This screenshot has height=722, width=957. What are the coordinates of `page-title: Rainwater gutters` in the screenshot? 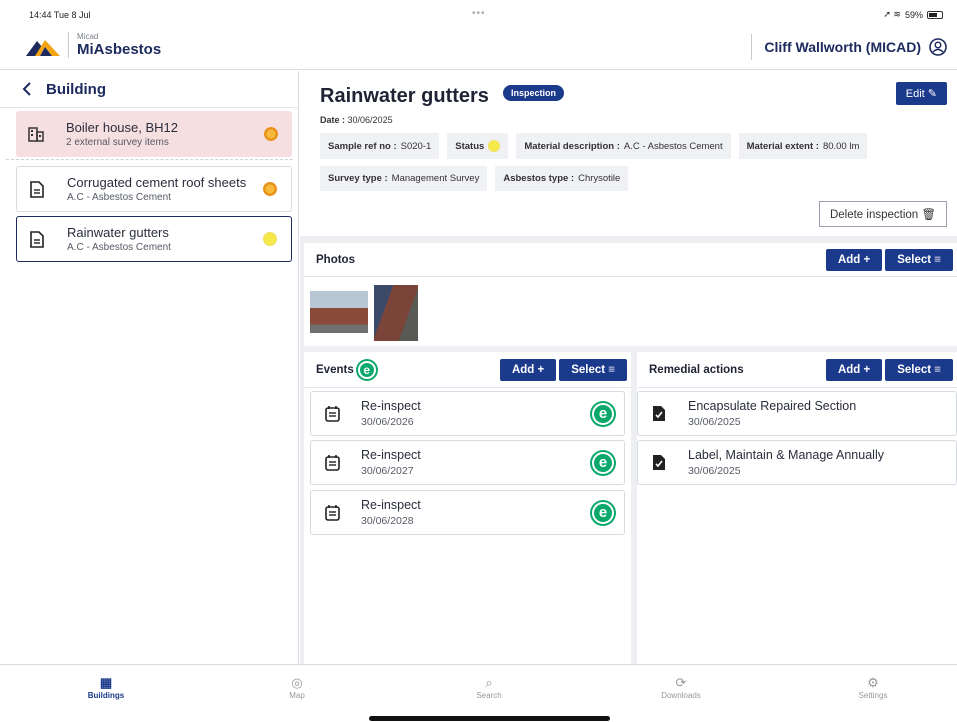 It's located at (404, 96).